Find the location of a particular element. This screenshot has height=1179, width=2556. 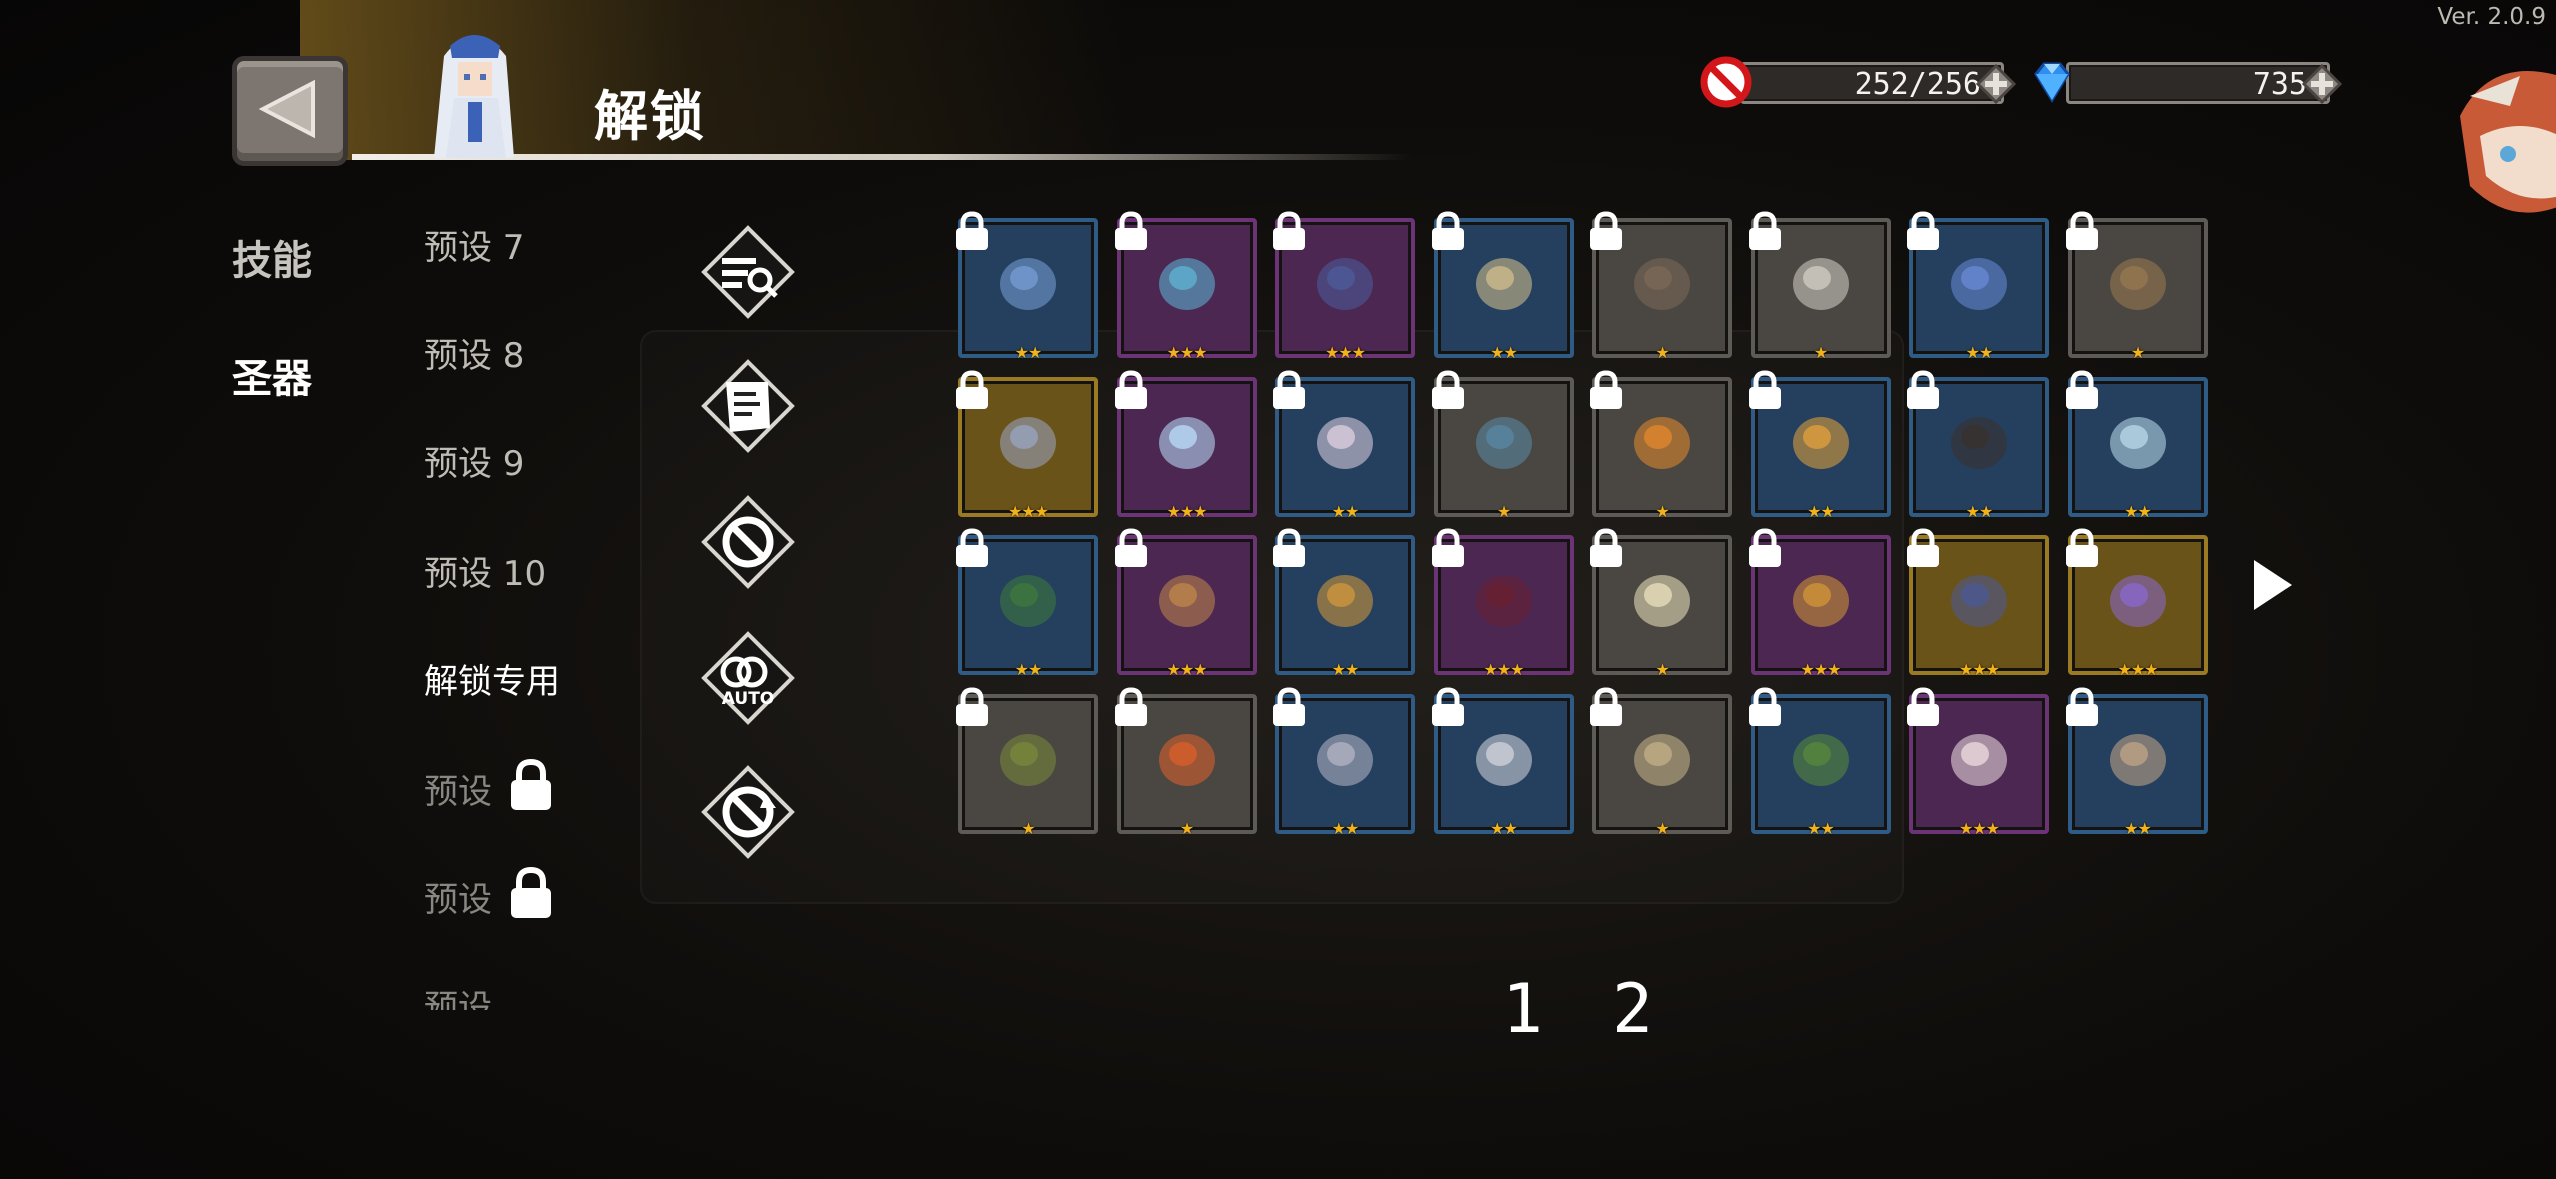

syringe-relic-icon is located at coordinates (1186, 284).